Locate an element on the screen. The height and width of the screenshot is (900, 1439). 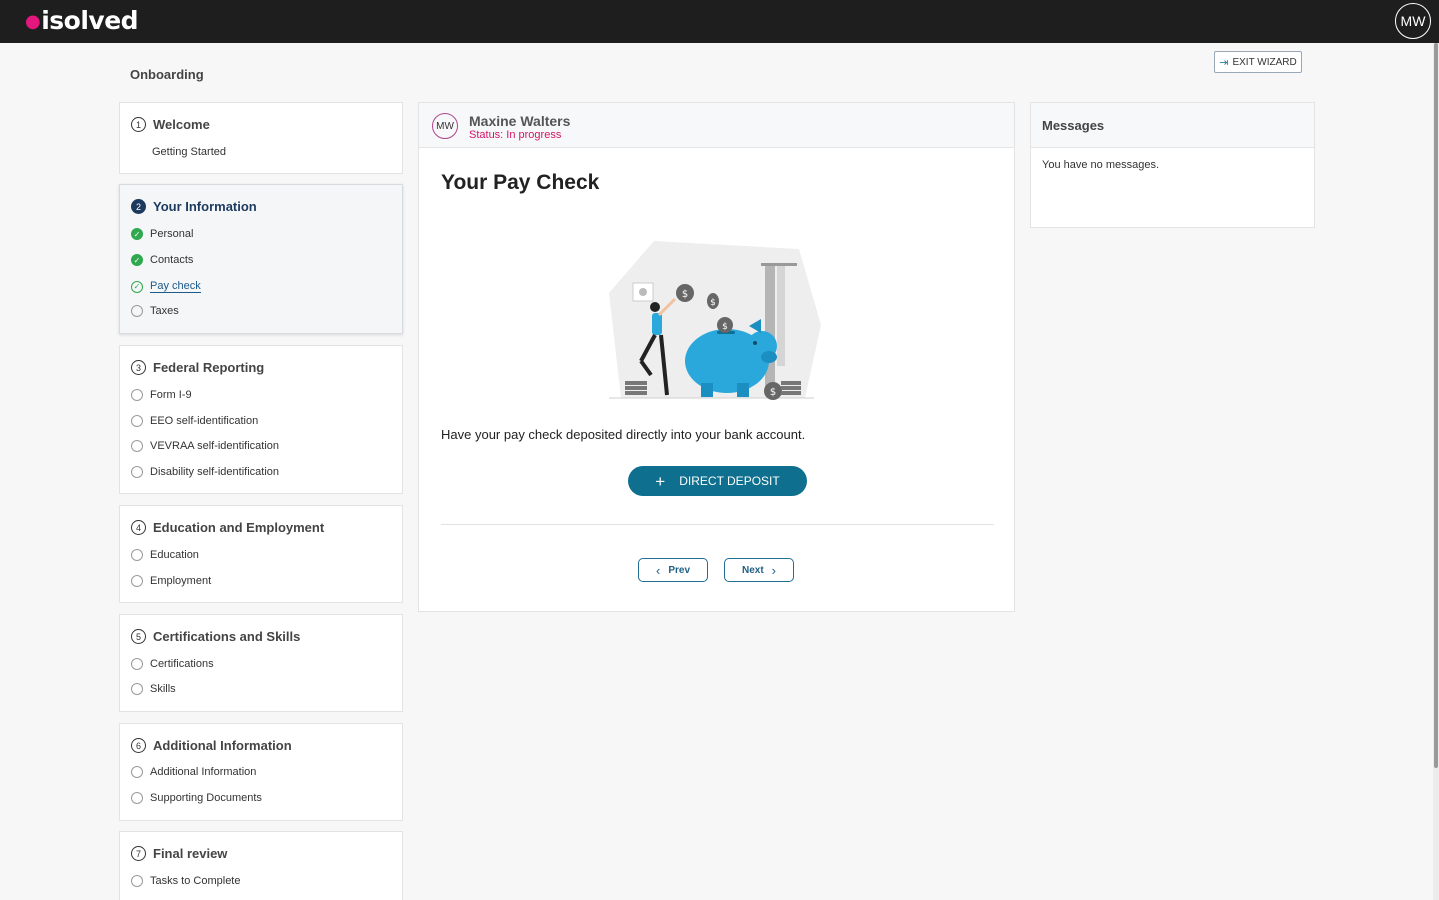
step-title: Certifications and Skills is located at coordinates (227, 636).